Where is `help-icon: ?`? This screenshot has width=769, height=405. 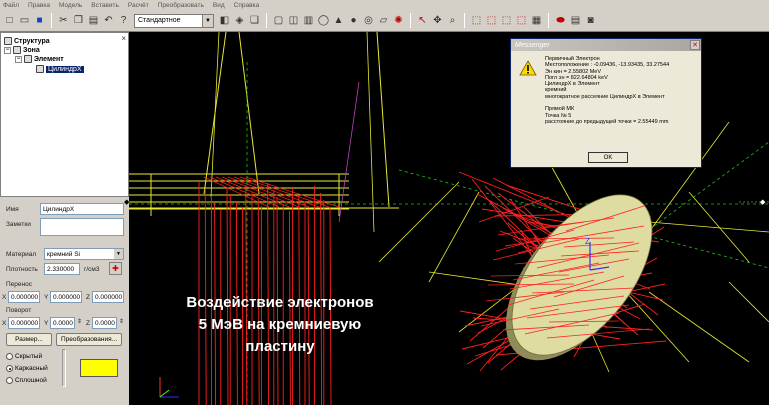
help-icon: ? is located at coordinates (123, 20).